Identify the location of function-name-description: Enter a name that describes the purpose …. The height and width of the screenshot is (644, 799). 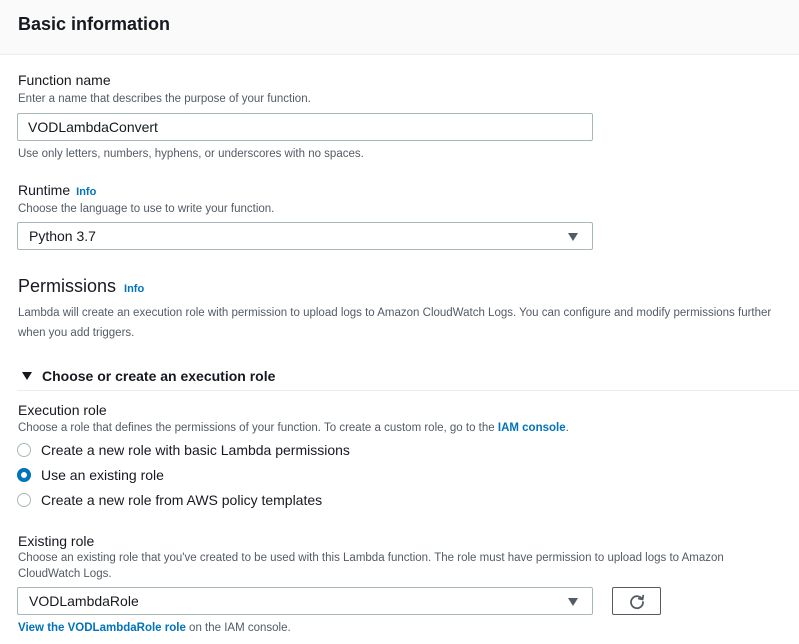
(164, 99).